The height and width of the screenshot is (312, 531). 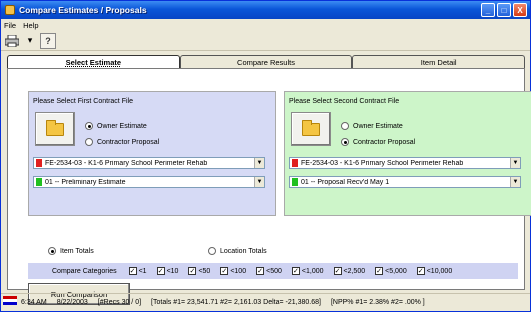 What do you see at coordinates (504, 10) in the screenshot?
I see `maximize-button: □` at bounding box center [504, 10].